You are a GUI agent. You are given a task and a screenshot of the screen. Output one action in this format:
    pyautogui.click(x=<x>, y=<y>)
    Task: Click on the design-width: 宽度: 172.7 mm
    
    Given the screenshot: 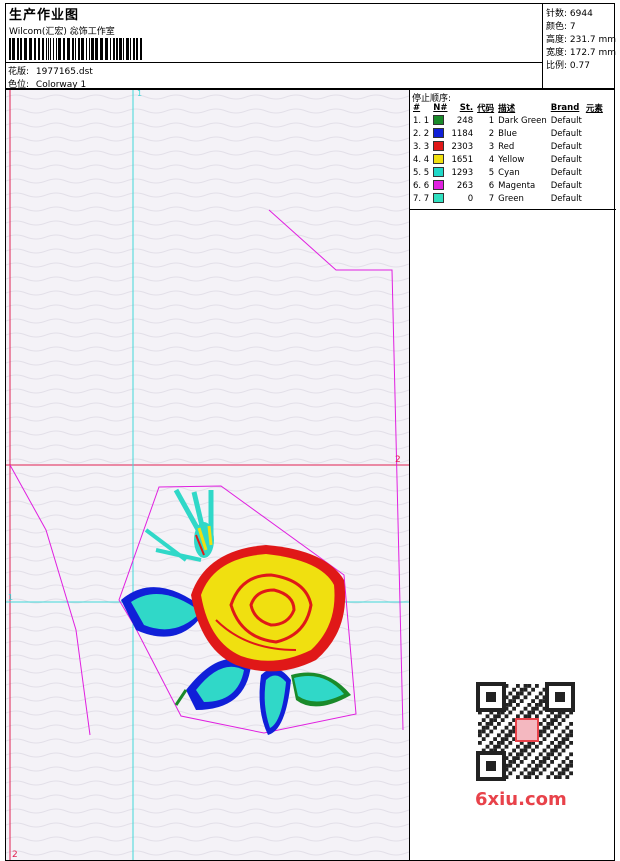 What is the action you would take?
    pyautogui.click(x=581, y=53)
    